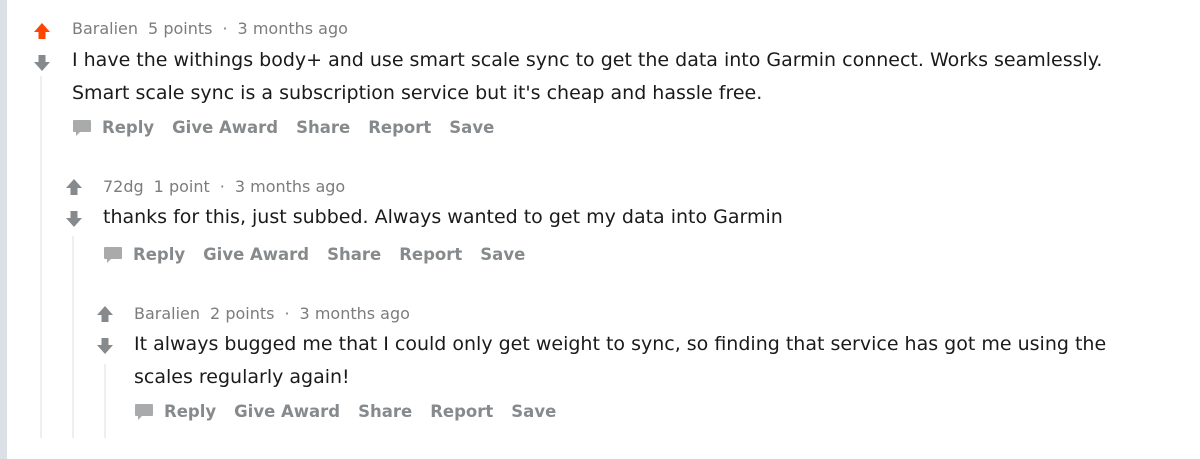 This screenshot has height=459, width=1200. I want to click on body-line: scales regularly again!, so click(242, 377).